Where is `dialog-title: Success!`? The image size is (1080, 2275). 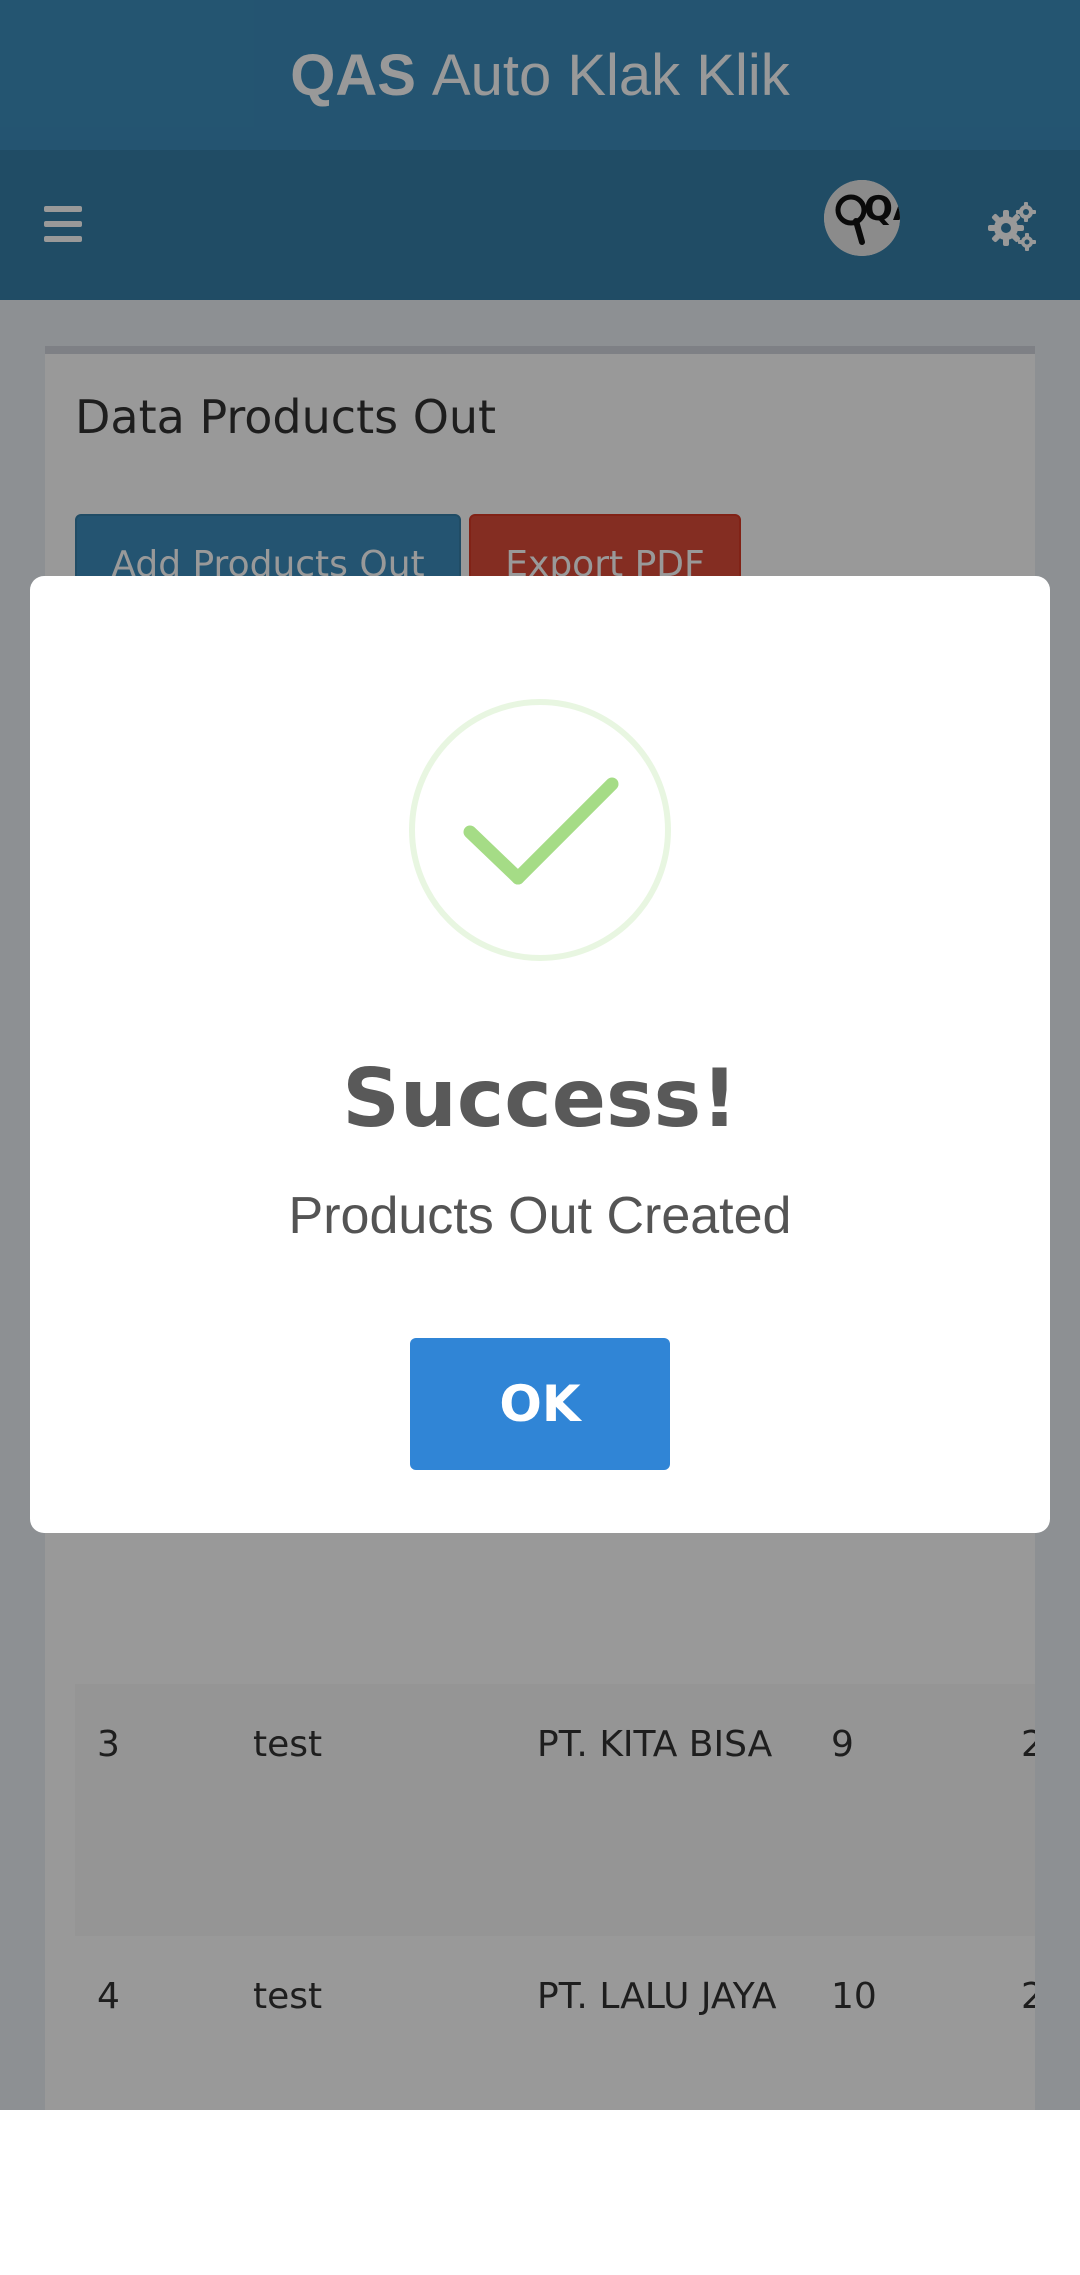 dialog-title: Success! is located at coordinates (540, 1098).